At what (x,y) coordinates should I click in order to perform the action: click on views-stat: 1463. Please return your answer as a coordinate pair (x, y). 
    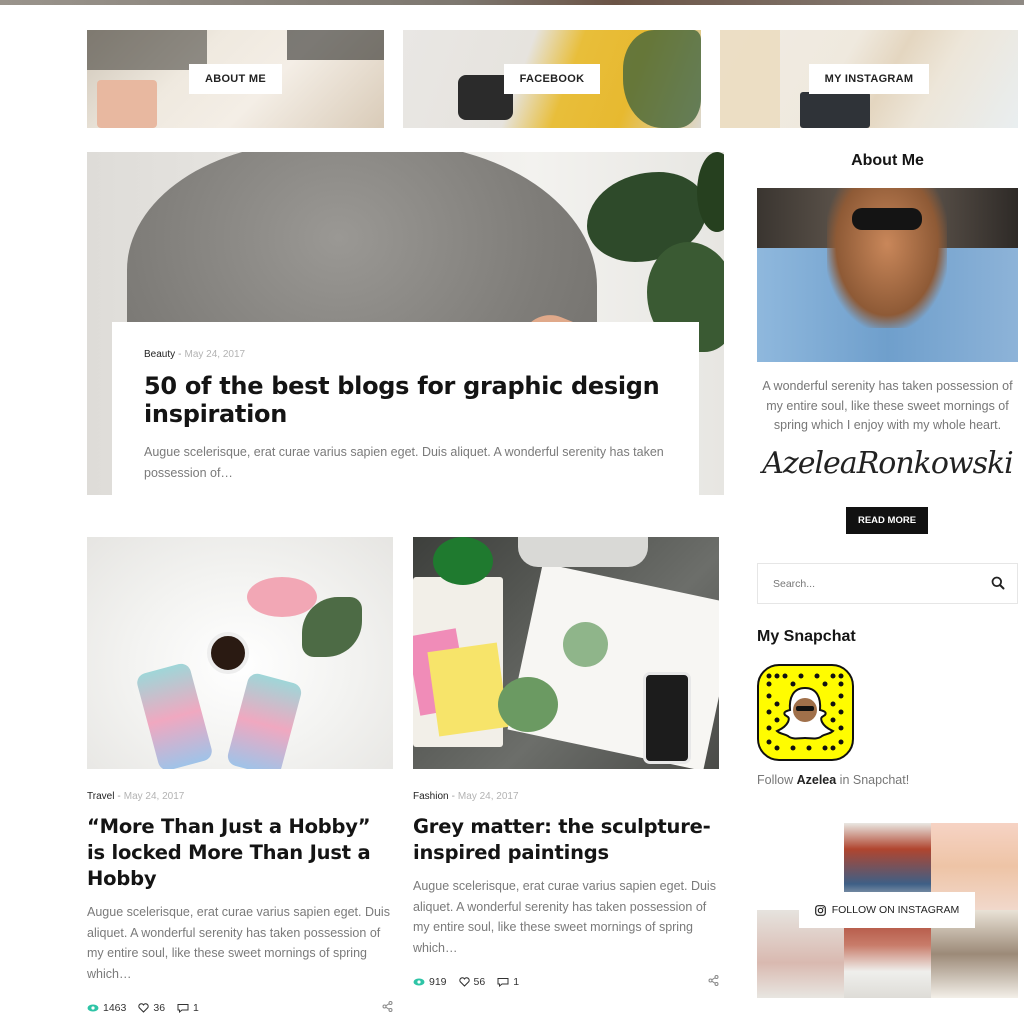
    Looking at the image, I should click on (106, 1008).